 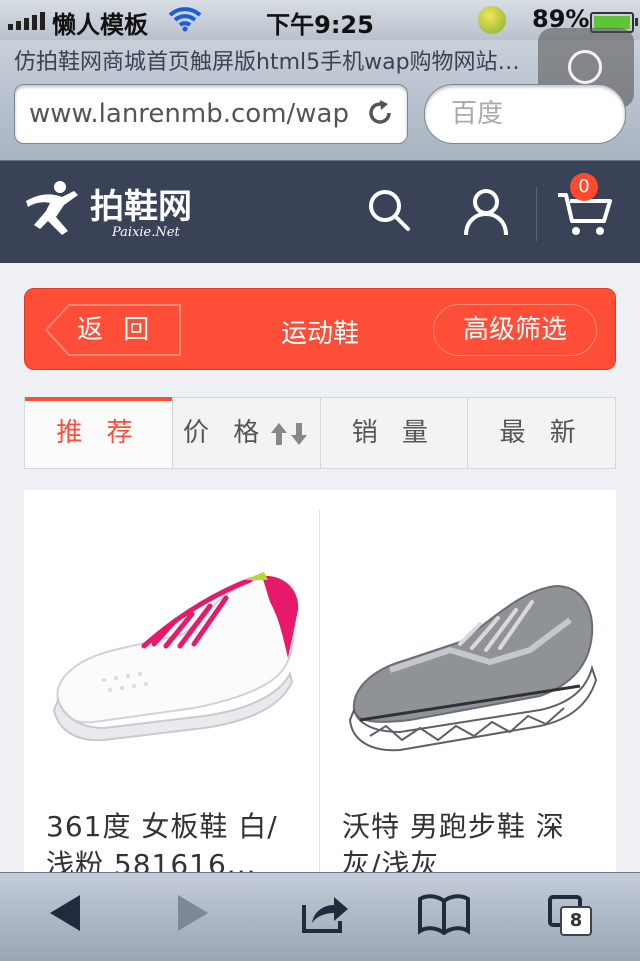 I want to click on url-input, so click(x=194, y=114).